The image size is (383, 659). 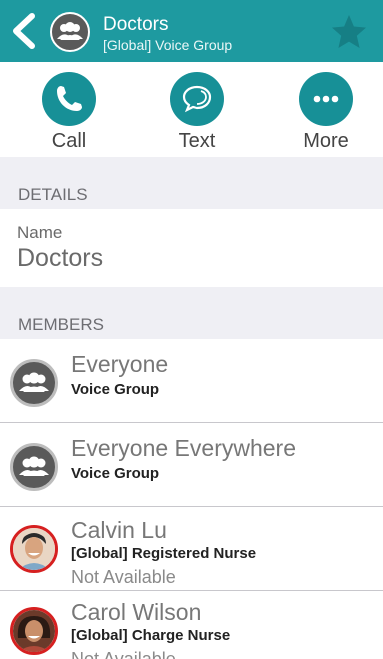 What do you see at coordinates (61, 324) in the screenshot?
I see `members-section-title: MEMBERS` at bounding box center [61, 324].